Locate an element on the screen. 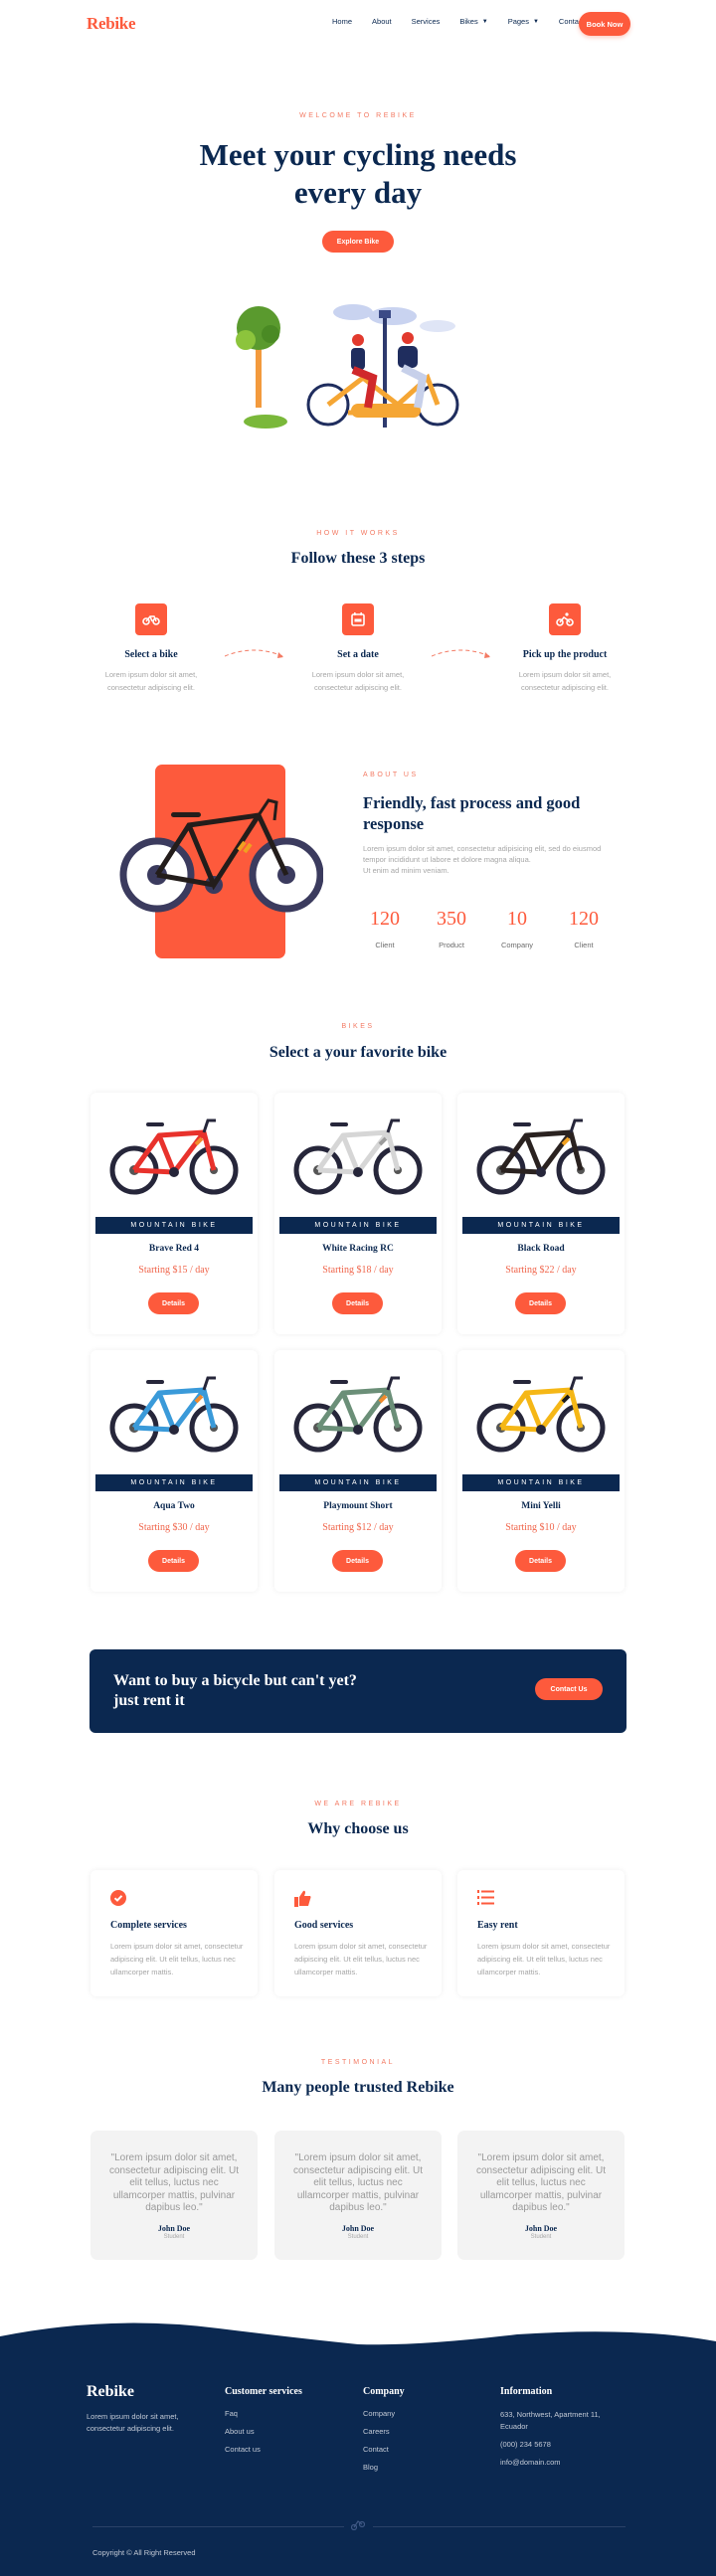  contact-us-button: Contact Us is located at coordinates (569, 1689).